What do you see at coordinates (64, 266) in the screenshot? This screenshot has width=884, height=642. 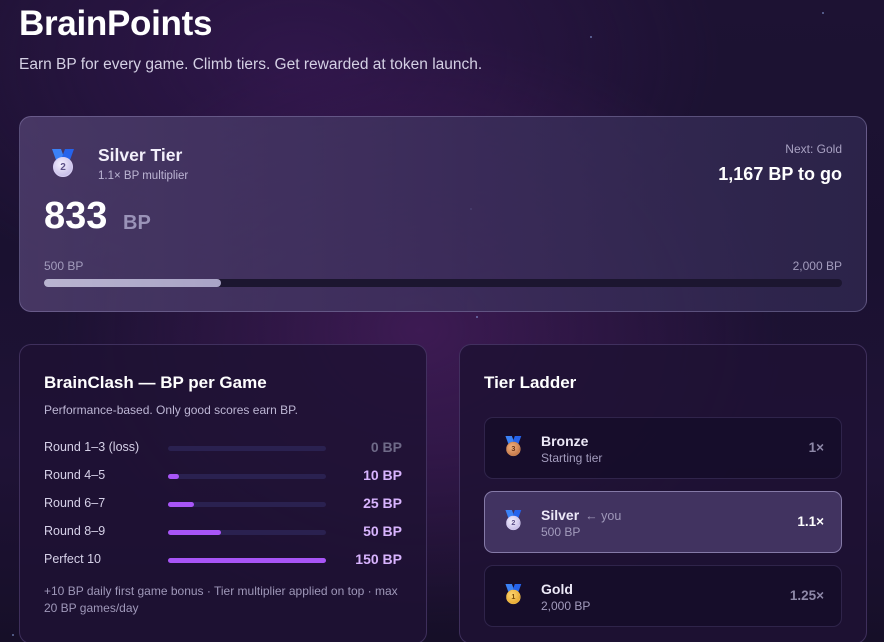 I see `progress-range-min: 500 BP` at bounding box center [64, 266].